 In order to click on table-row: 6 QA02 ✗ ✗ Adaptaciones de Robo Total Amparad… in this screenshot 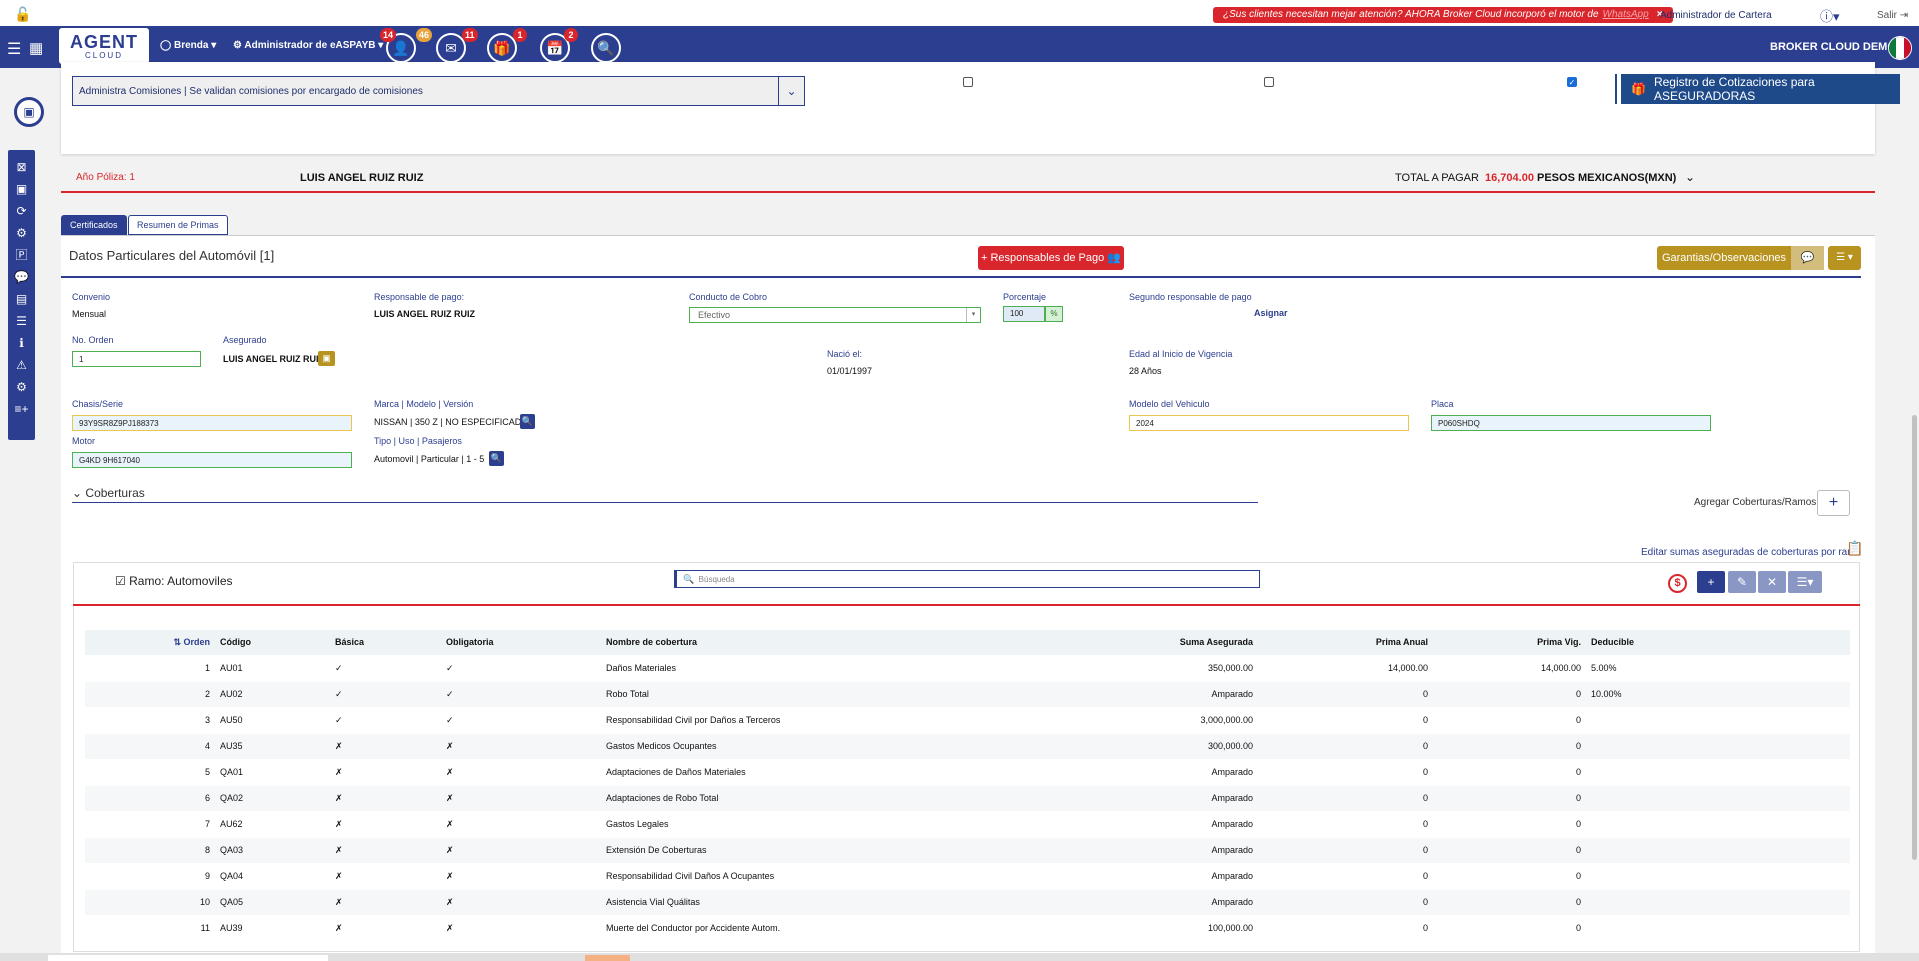, I will do `click(967, 797)`.